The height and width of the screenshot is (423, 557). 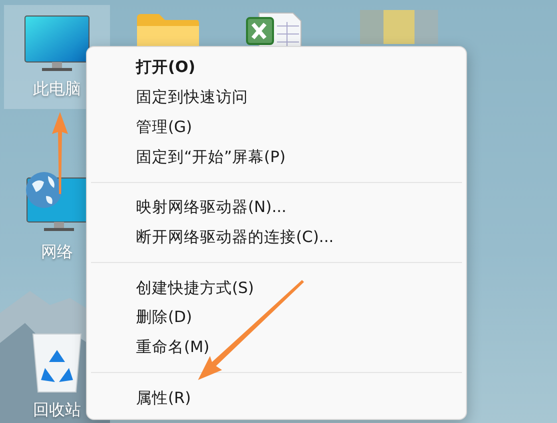 I want to click on menu-item: 属性(R), so click(x=276, y=398).